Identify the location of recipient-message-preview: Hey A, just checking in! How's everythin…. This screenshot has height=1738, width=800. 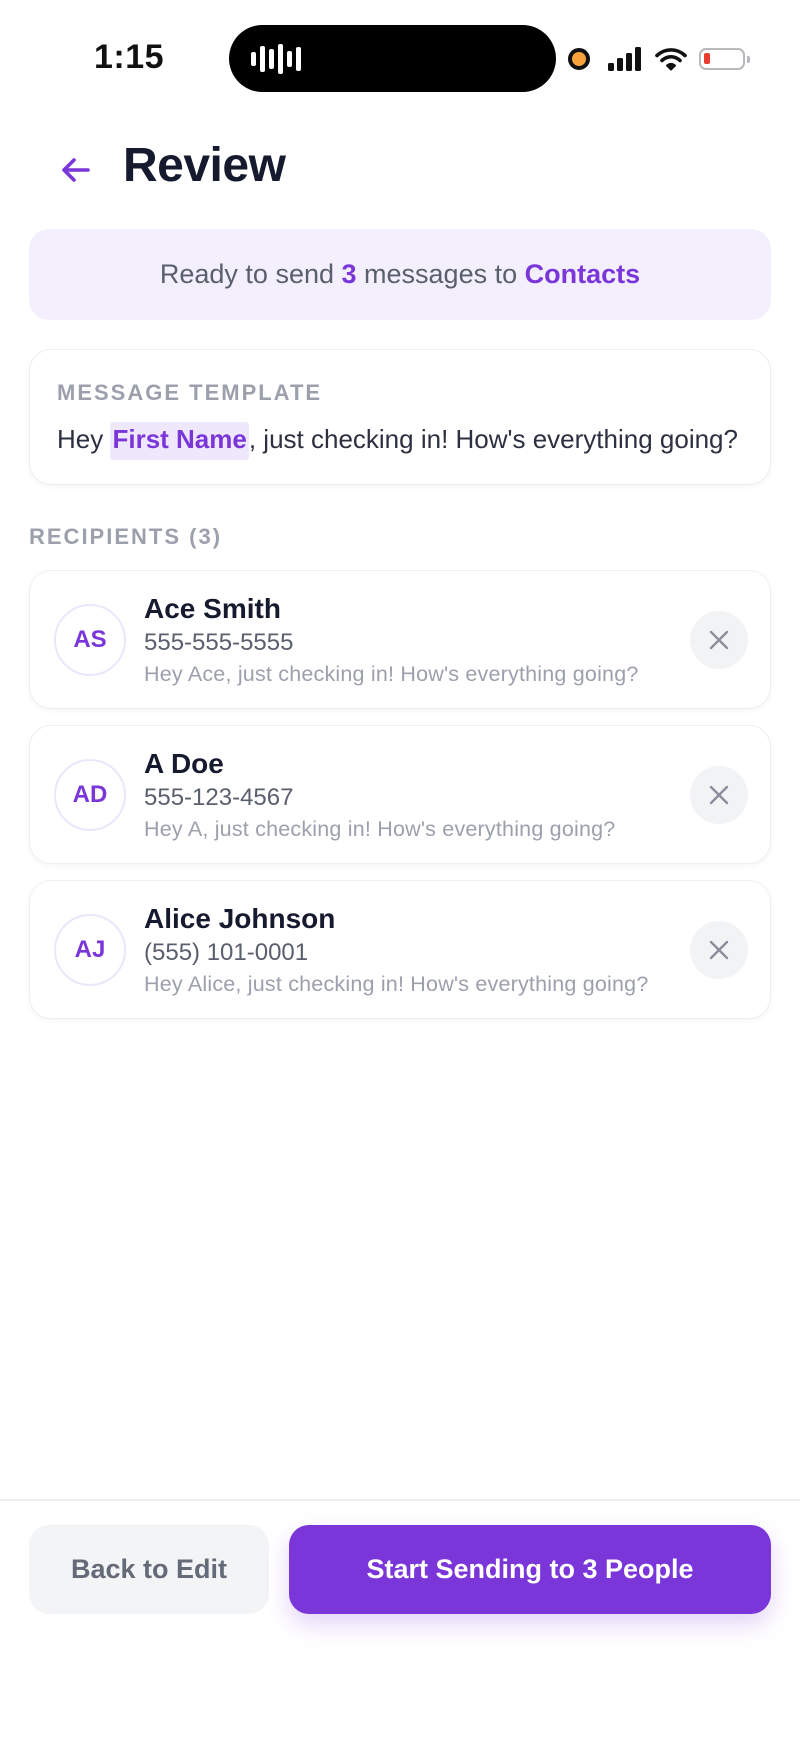
(380, 829).